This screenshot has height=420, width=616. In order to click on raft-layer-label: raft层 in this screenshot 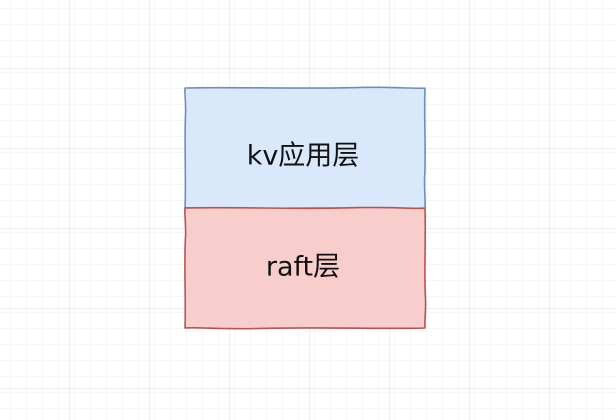, I will do `click(303, 267)`.